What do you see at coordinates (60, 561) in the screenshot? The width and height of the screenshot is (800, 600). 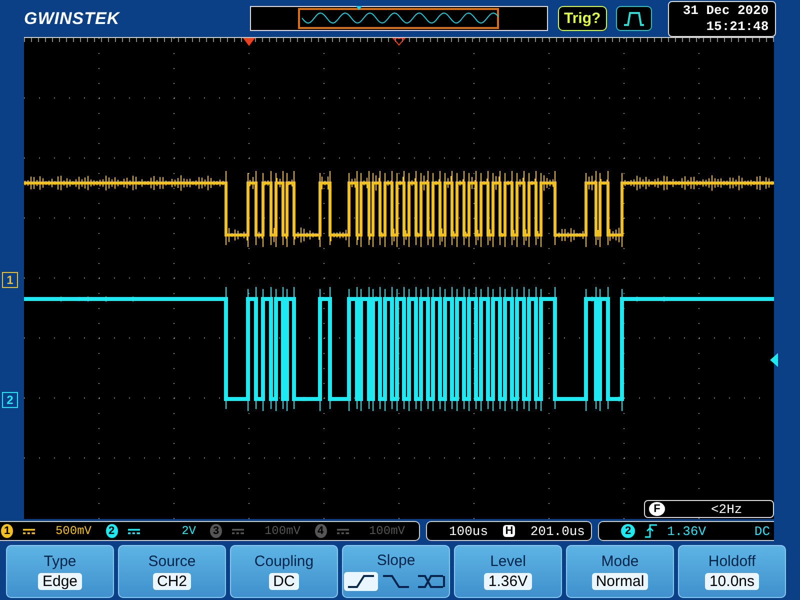 I see `soft-key-label: Type` at bounding box center [60, 561].